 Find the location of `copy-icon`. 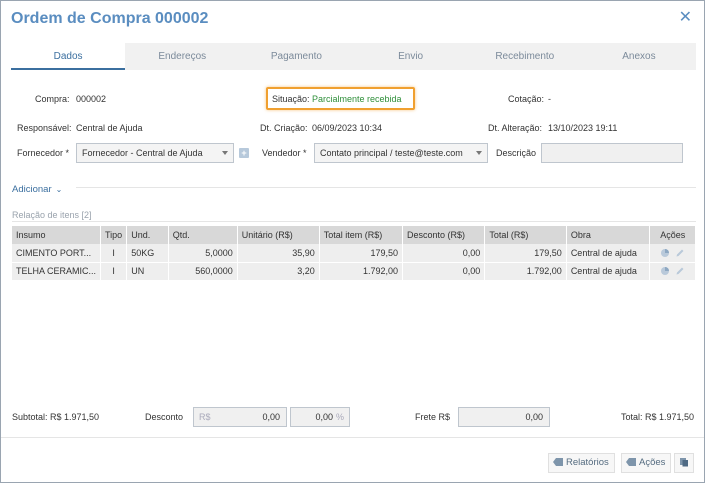

copy-icon is located at coordinates (684, 462).